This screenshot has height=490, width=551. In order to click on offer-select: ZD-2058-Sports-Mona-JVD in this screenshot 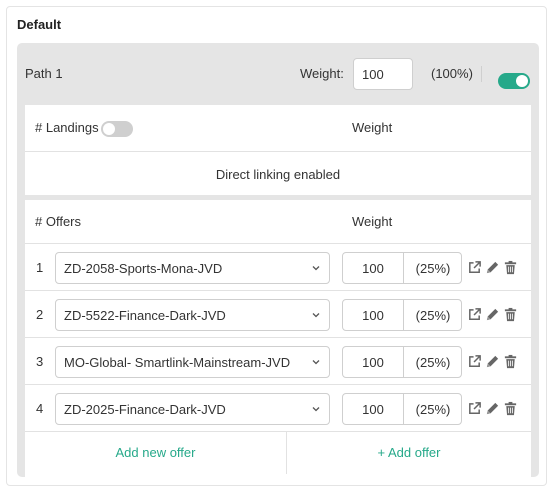, I will do `click(192, 268)`.